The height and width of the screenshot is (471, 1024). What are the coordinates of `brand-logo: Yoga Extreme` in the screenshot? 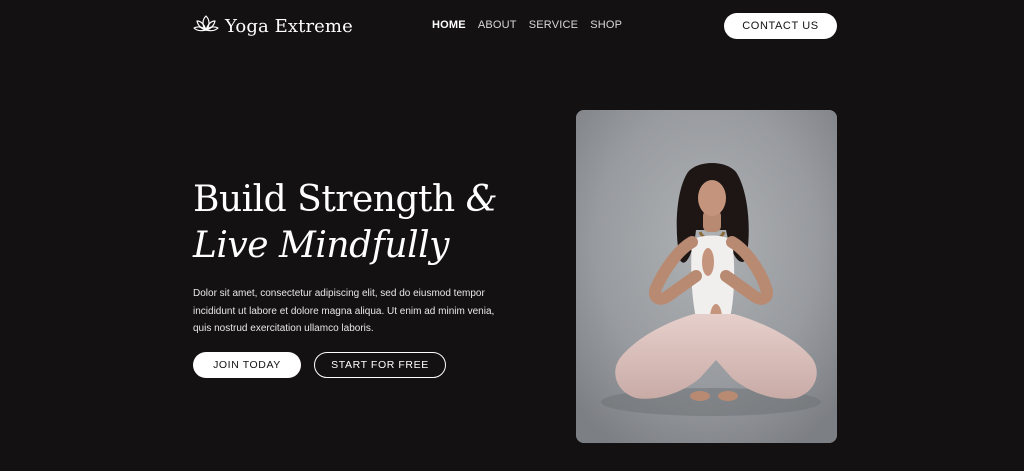 It's located at (273, 26).